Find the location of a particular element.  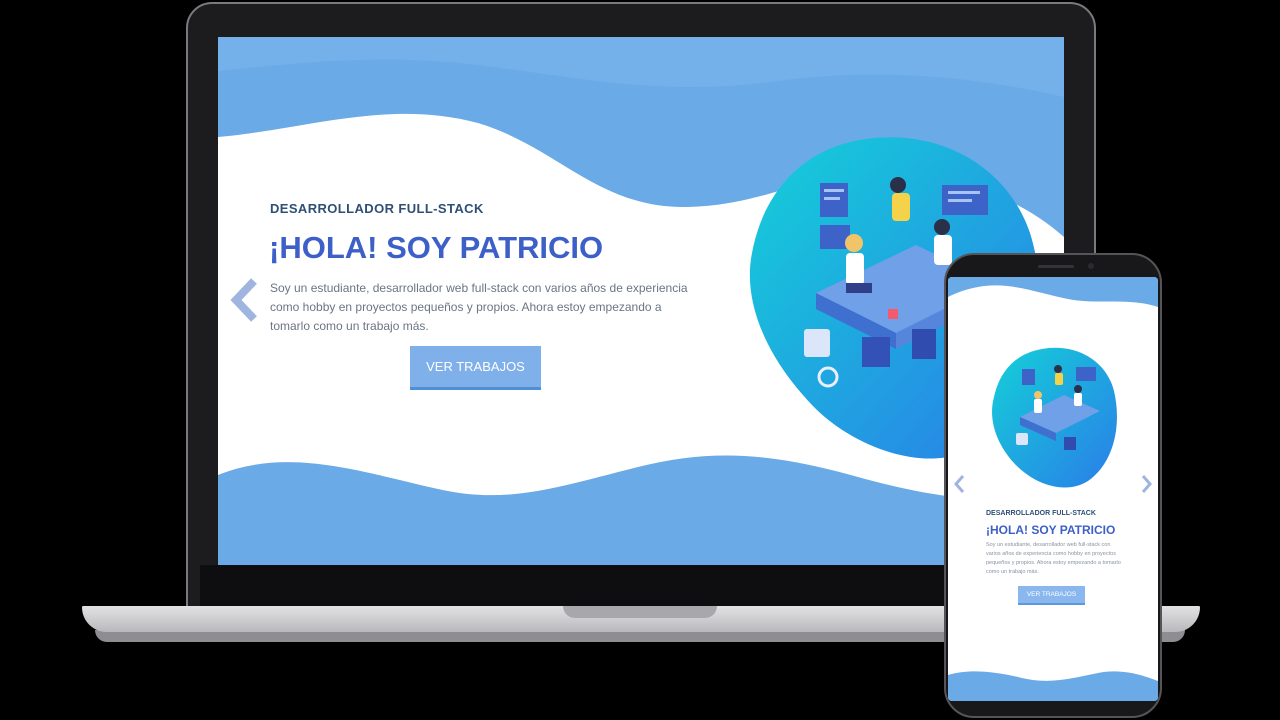

mobile-hero-subtitle: DESARROLLADOR FULL-STACK is located at coordinates (1041, 513).